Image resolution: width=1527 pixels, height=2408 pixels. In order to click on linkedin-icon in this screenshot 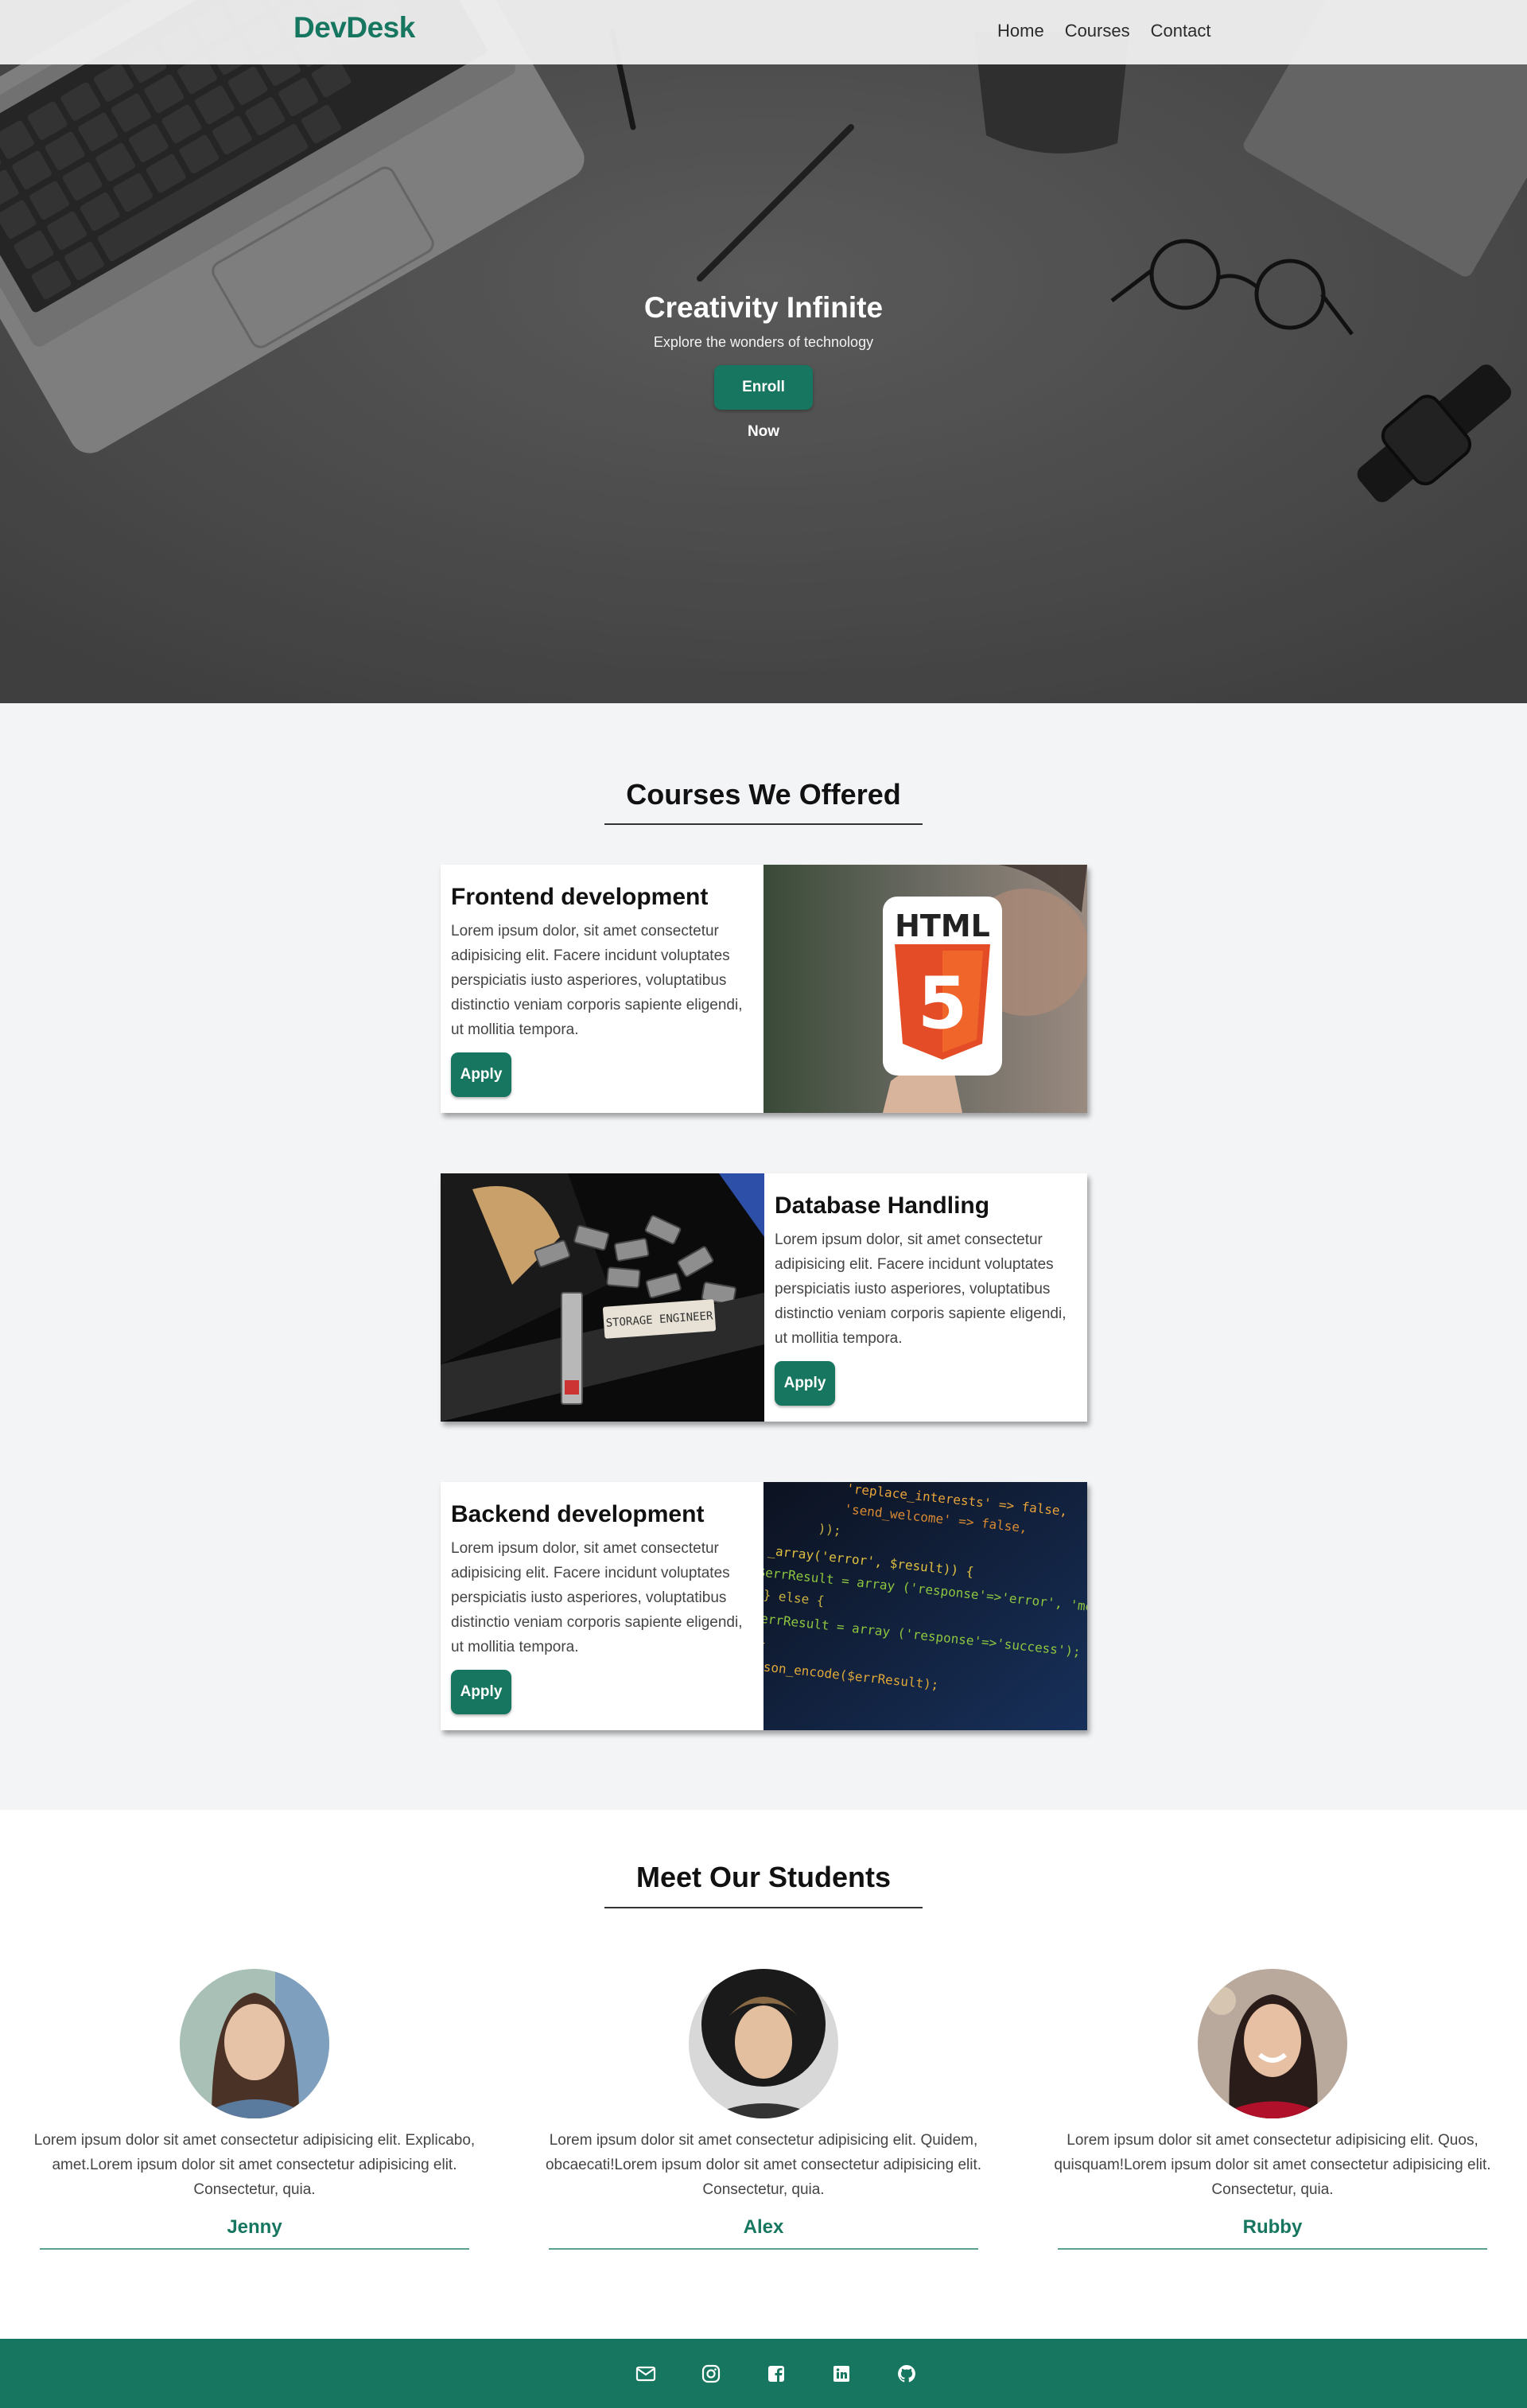, I will do `click(841, 2373)`.